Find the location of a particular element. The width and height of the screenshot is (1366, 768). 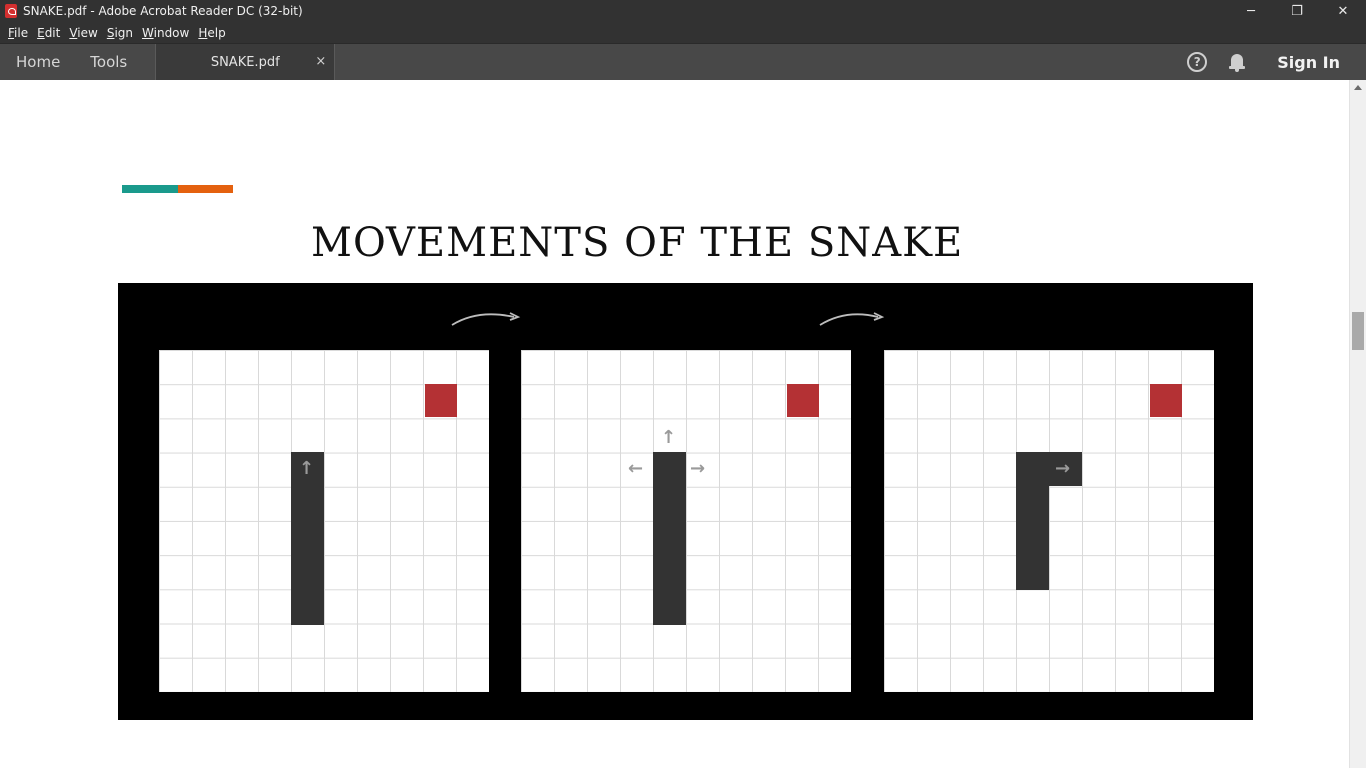

snake-grid-panel-3: → is located at coordinates (1049, 521).